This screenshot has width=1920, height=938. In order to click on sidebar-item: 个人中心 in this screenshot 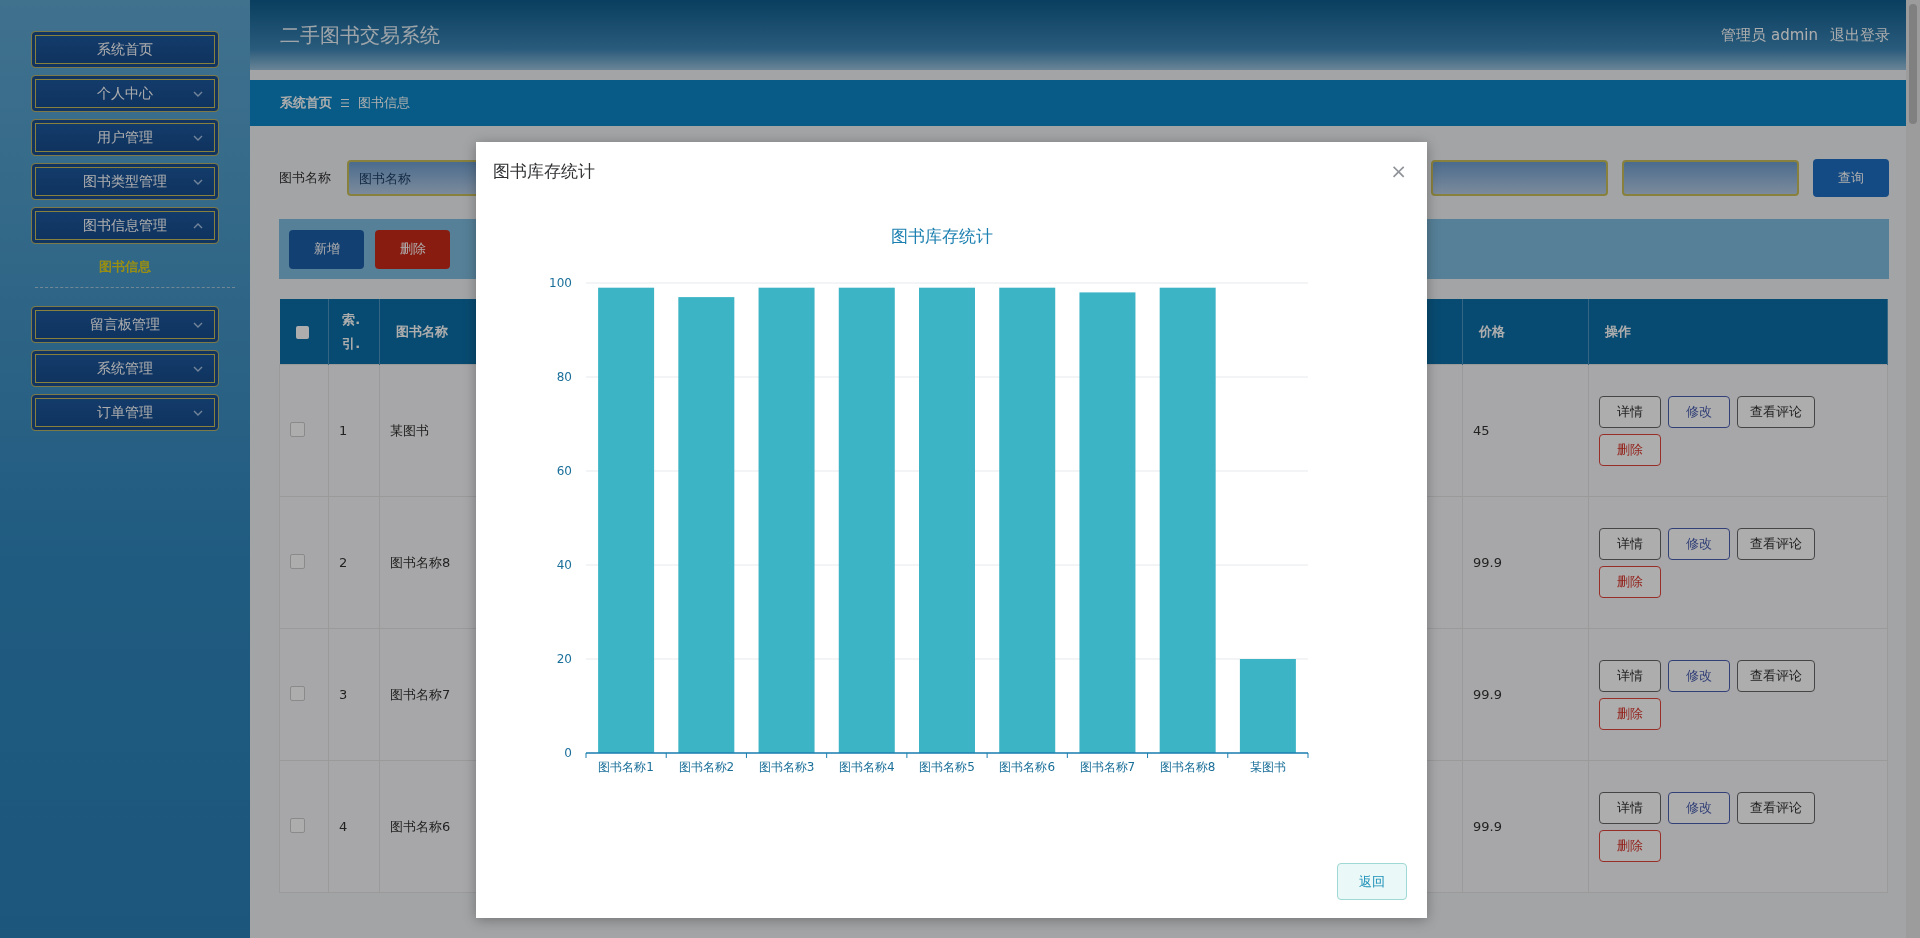, I will do `click(125, 93)`.